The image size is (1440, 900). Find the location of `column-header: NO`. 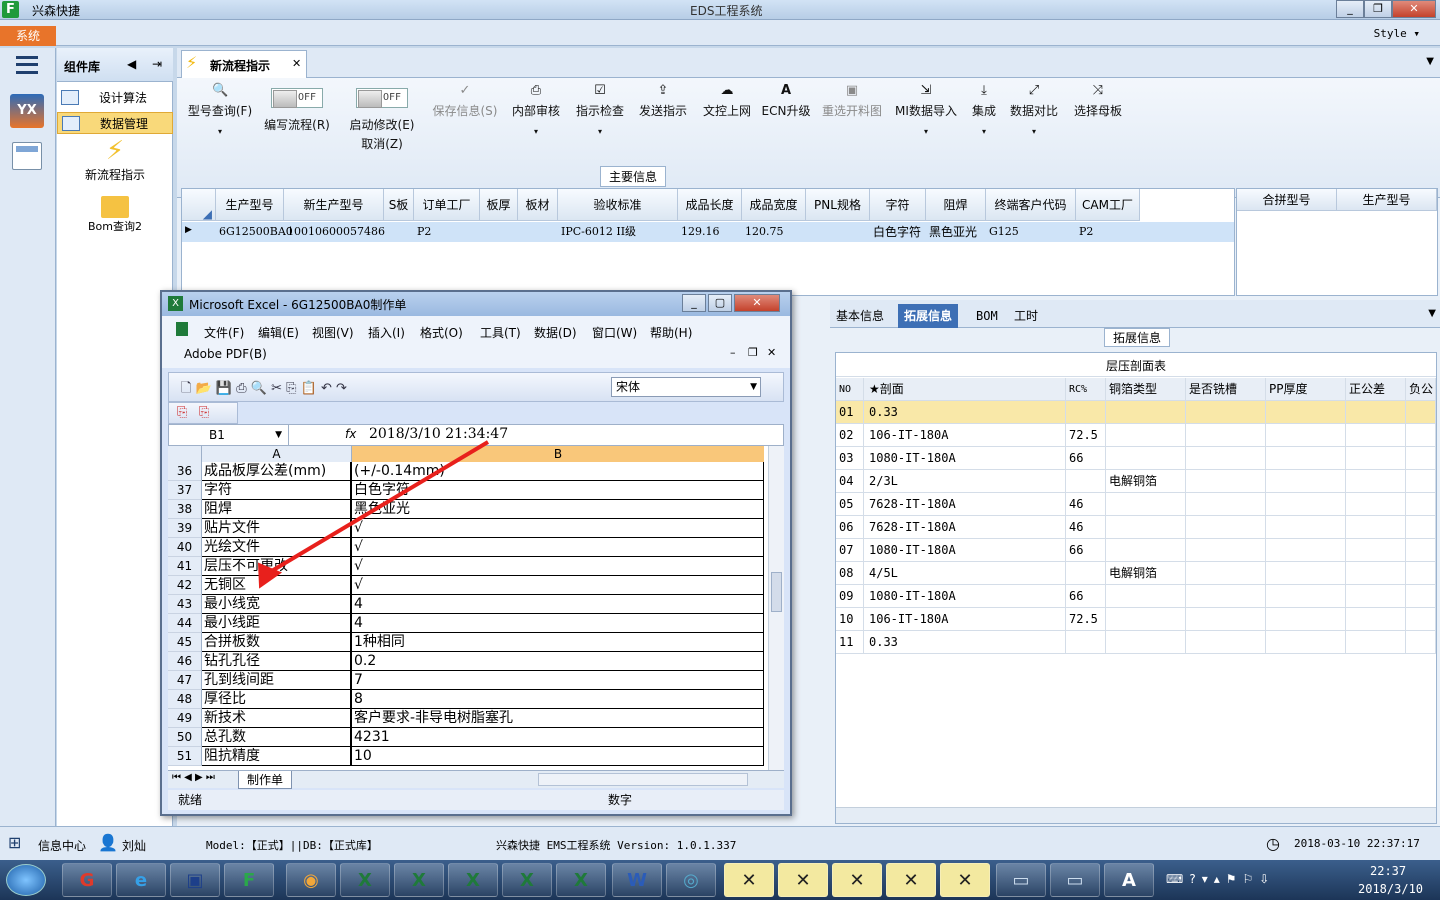

column-header: NO is located at coordinates (850, 389).